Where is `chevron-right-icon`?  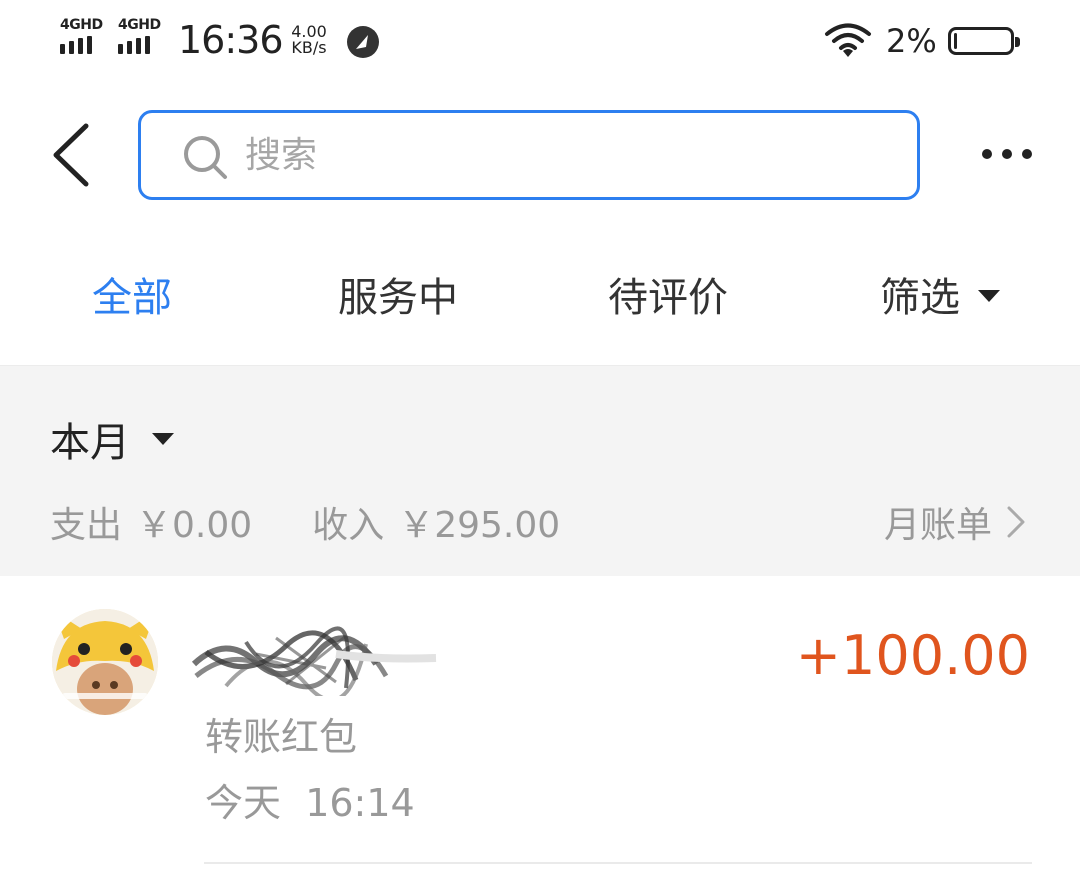 chevron-right-icon is located at coordinates (1016, 522).